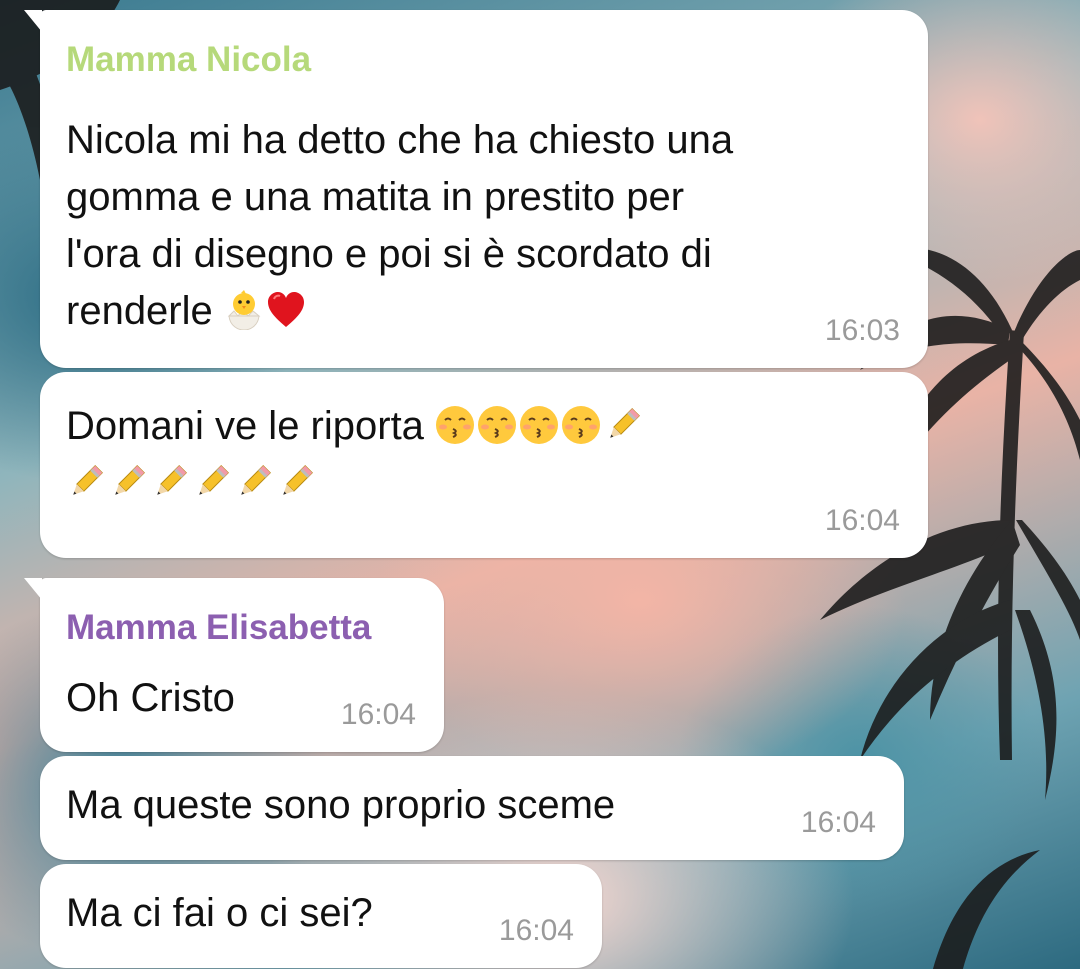  Describe the element at coordinates (139, 311) in the screenshot. I see `message-line-text: renderle` at that location.